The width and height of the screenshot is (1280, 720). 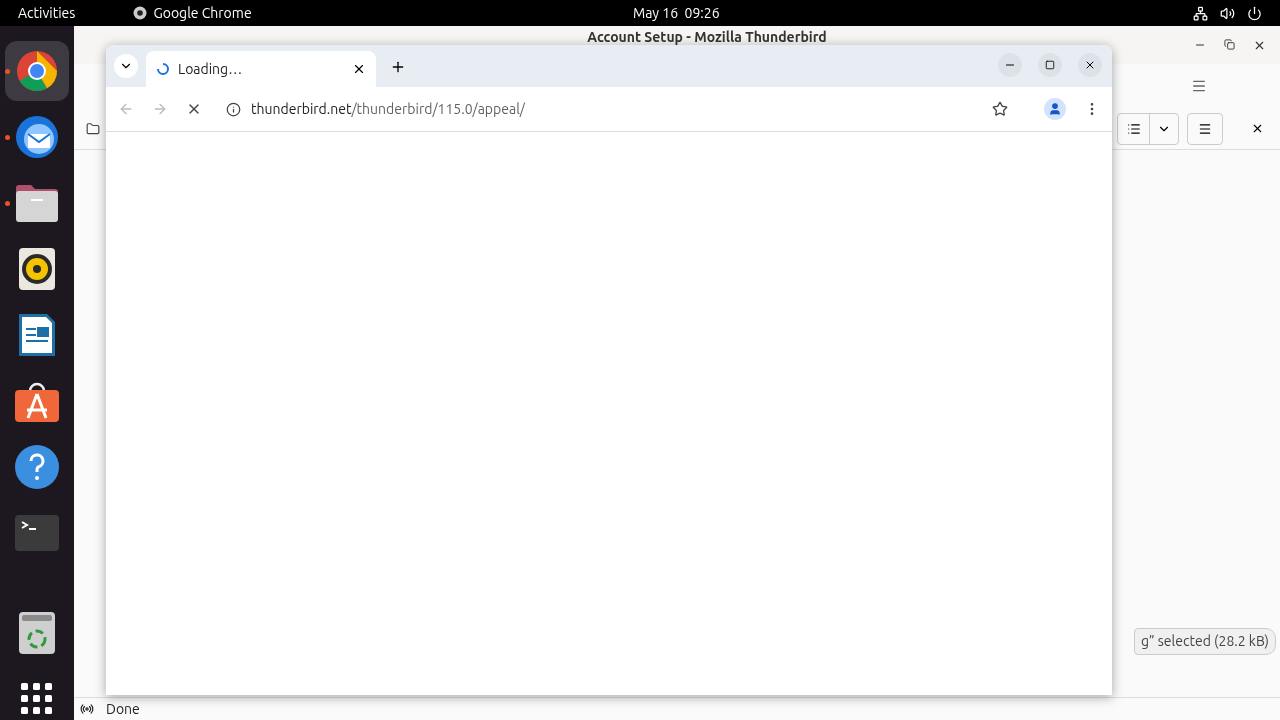 What do you see at coordinates (1254, 13) in the screenshot?
I see `power-icon` at bounding box center [1254, 13].